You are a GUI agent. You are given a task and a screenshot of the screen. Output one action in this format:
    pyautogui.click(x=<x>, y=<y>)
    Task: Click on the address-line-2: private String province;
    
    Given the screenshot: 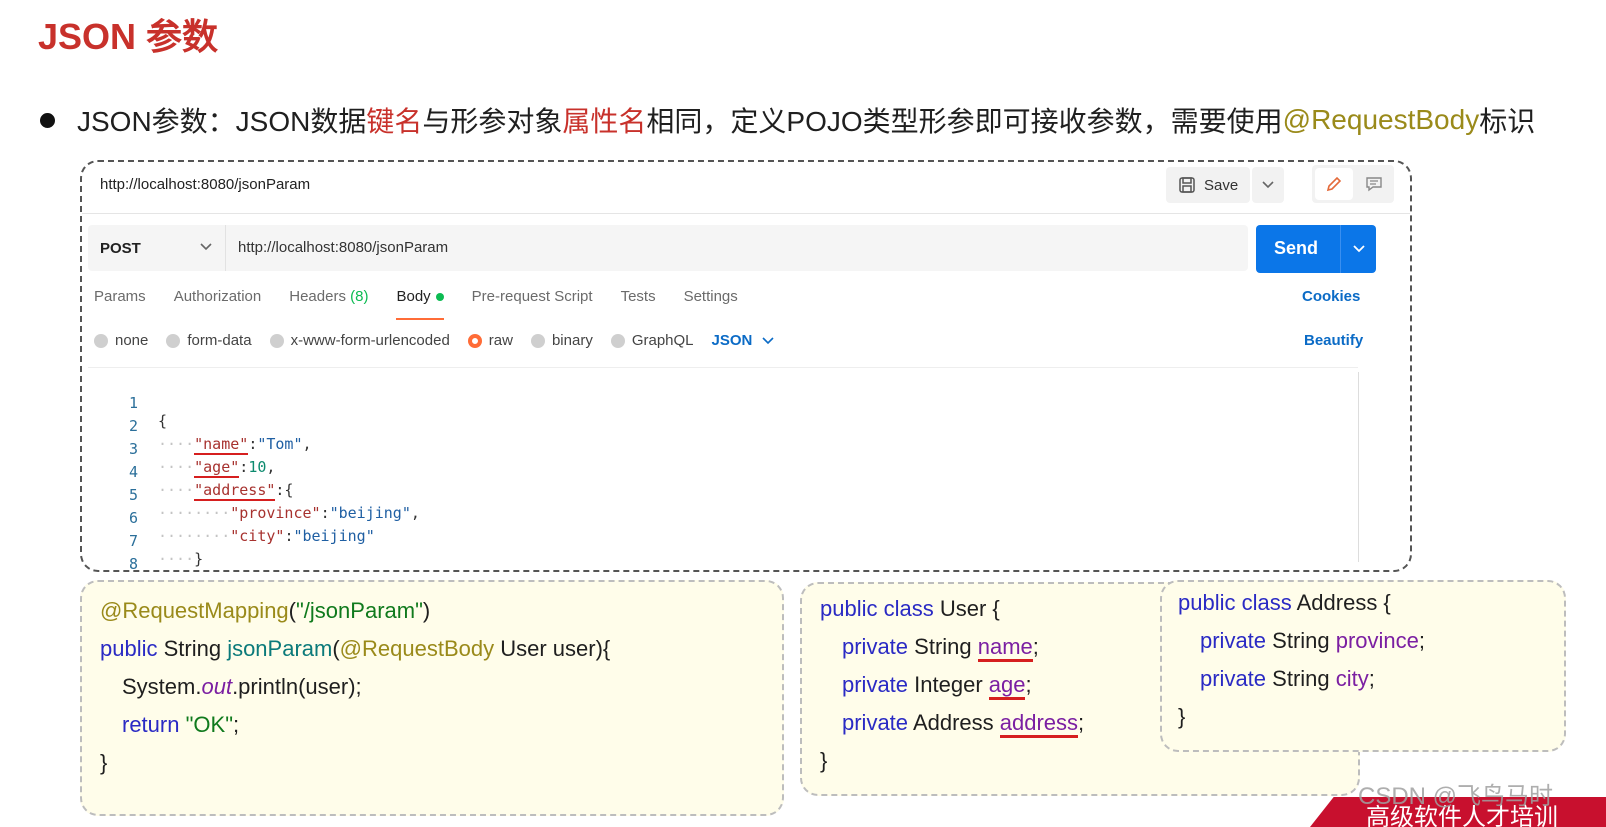 What is the action you would take?
    pyautogui.click(x=1313, y=640)
    